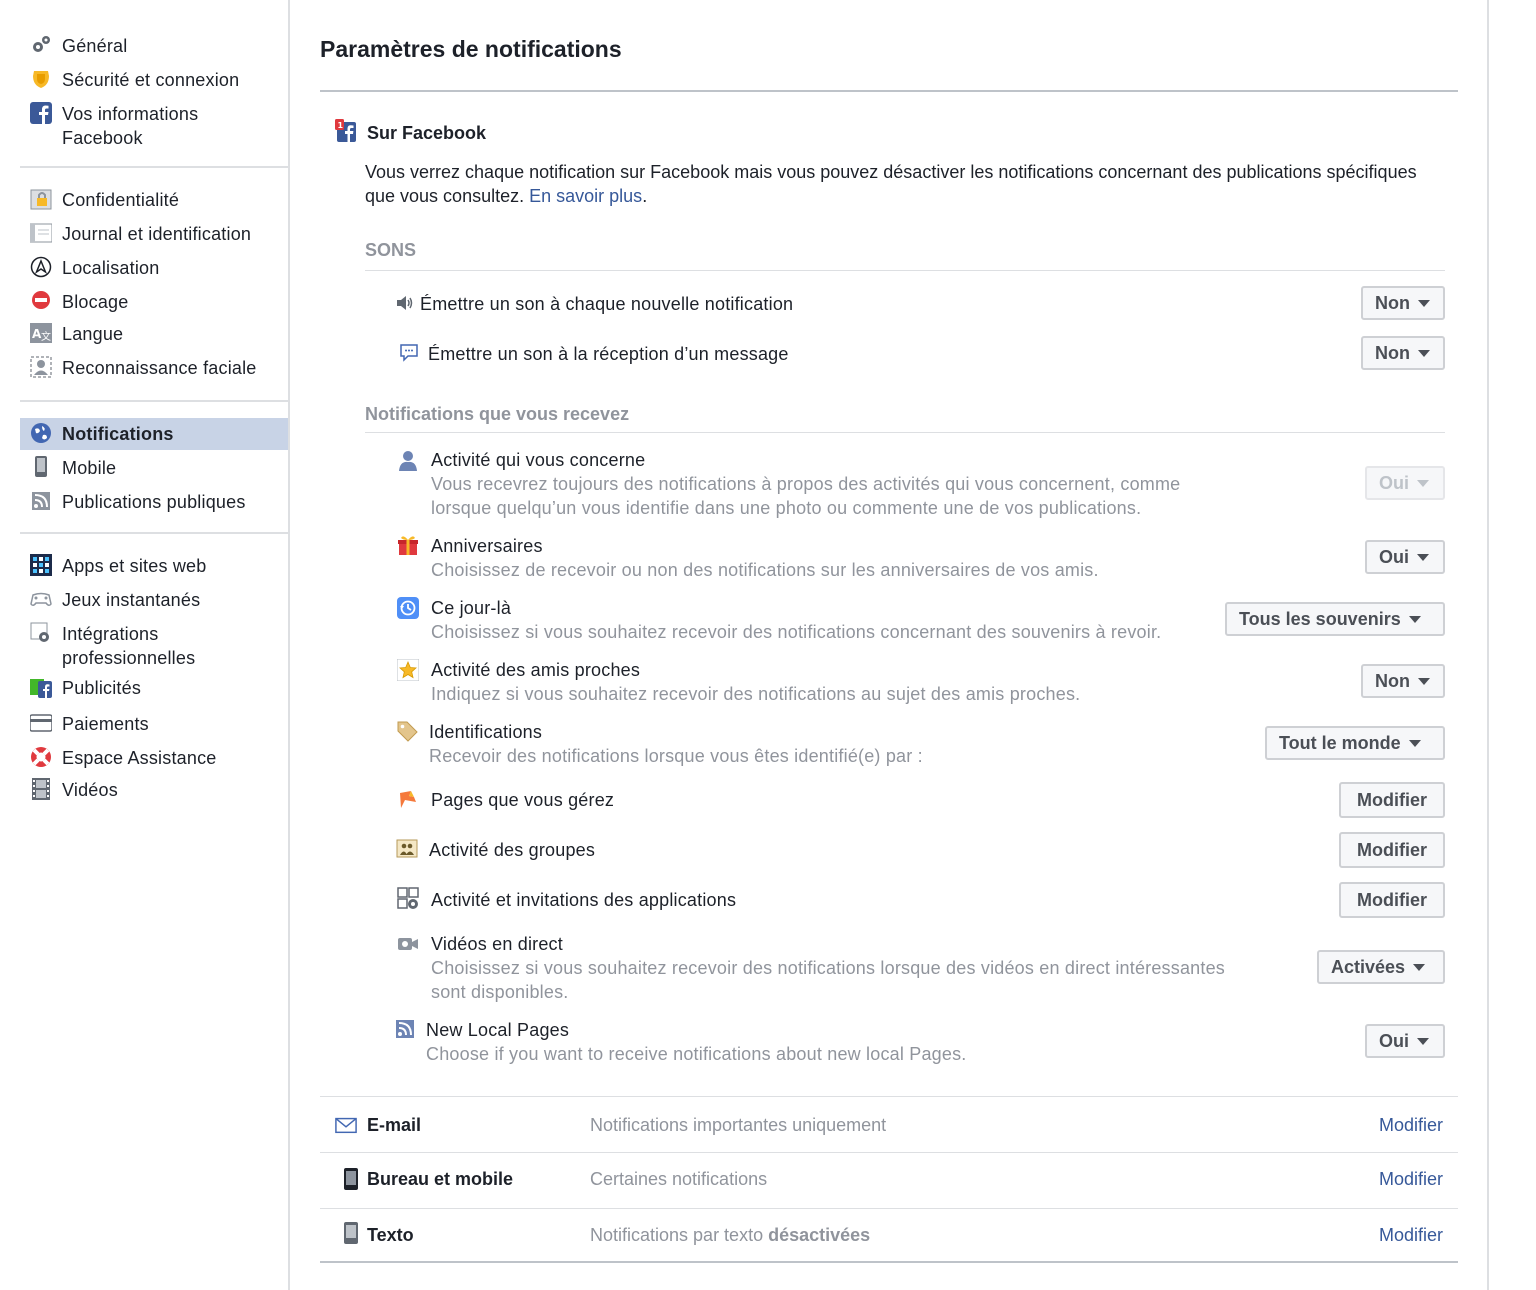 This screenshot has width=1536, height=1290. I want to click on sidebar-item-label: Localisation, so click(111, 268).